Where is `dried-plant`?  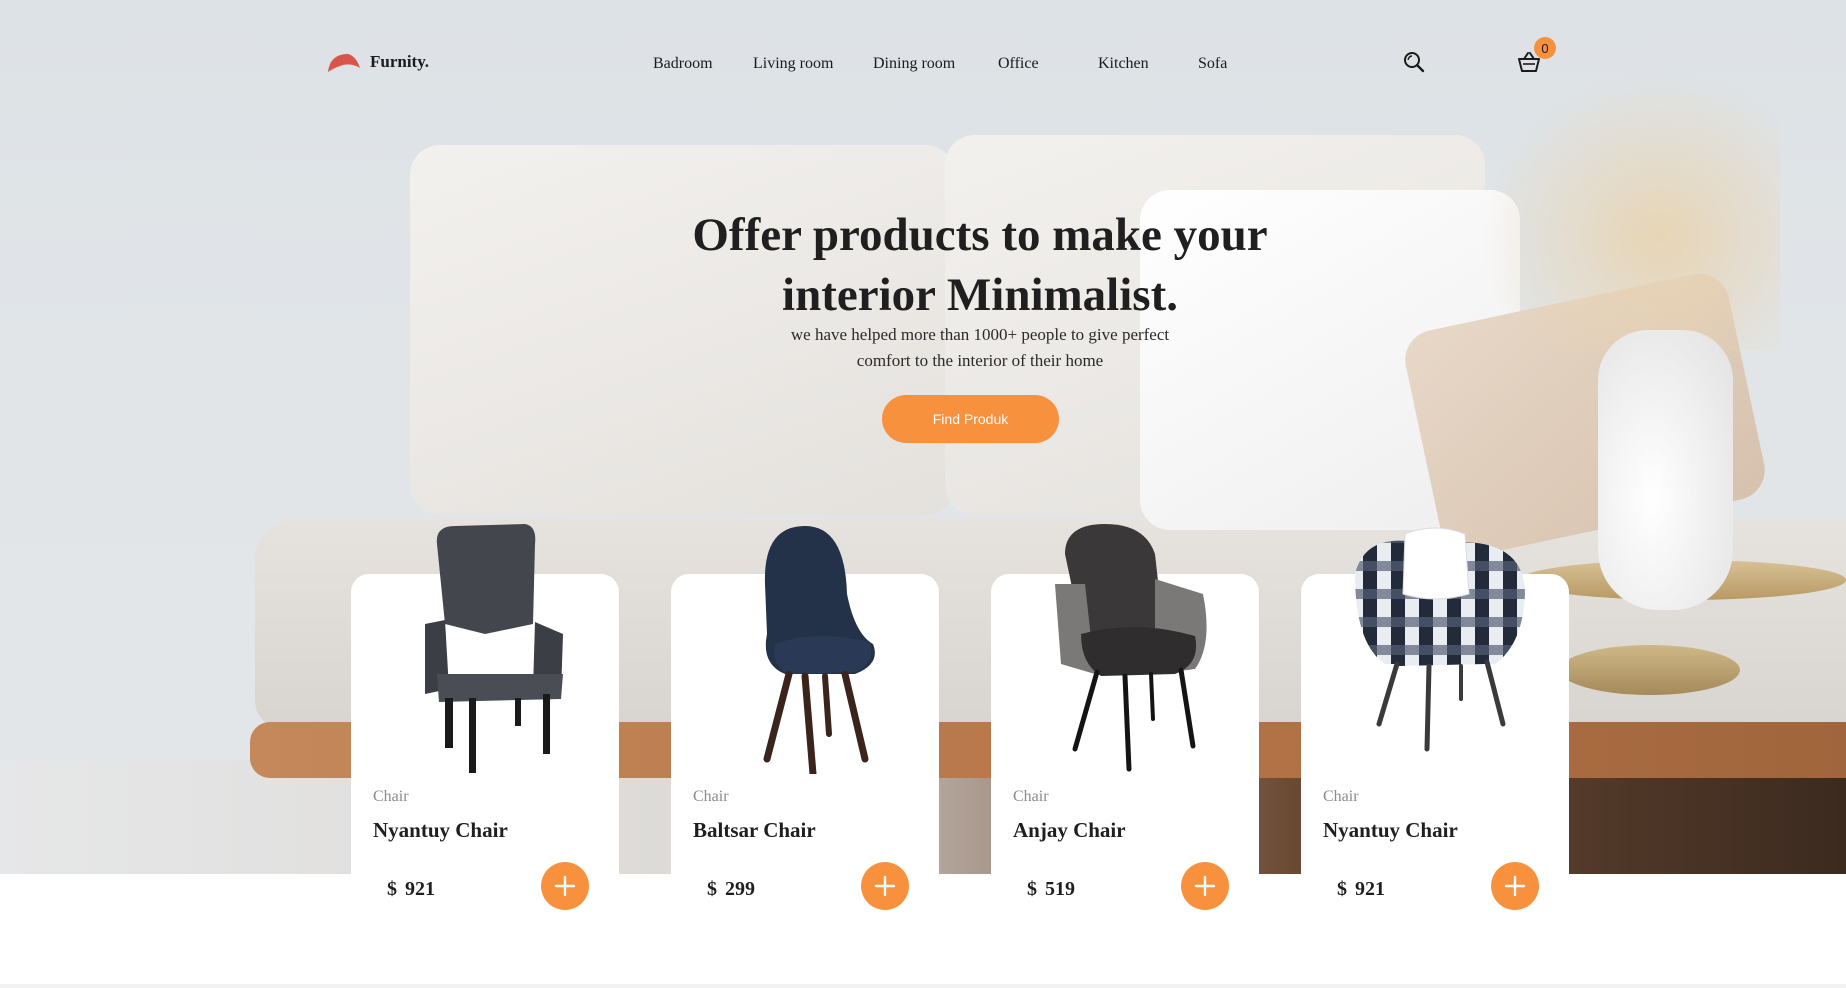 dried-plant is located at coordinates (1630, 210).